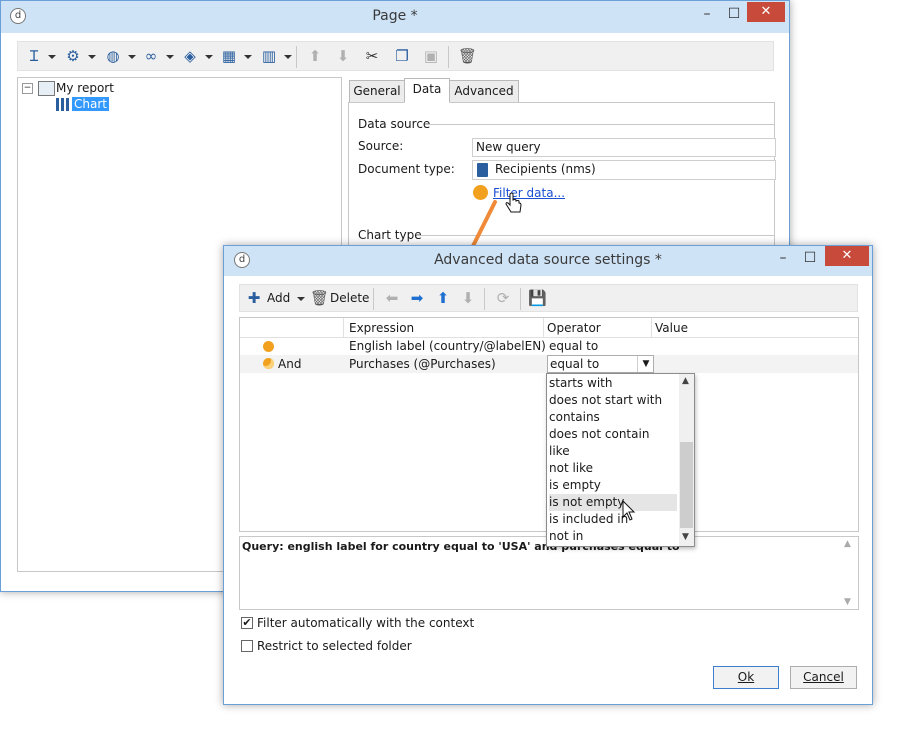  I want to click on header-expression: Expression, so click(382, 328).